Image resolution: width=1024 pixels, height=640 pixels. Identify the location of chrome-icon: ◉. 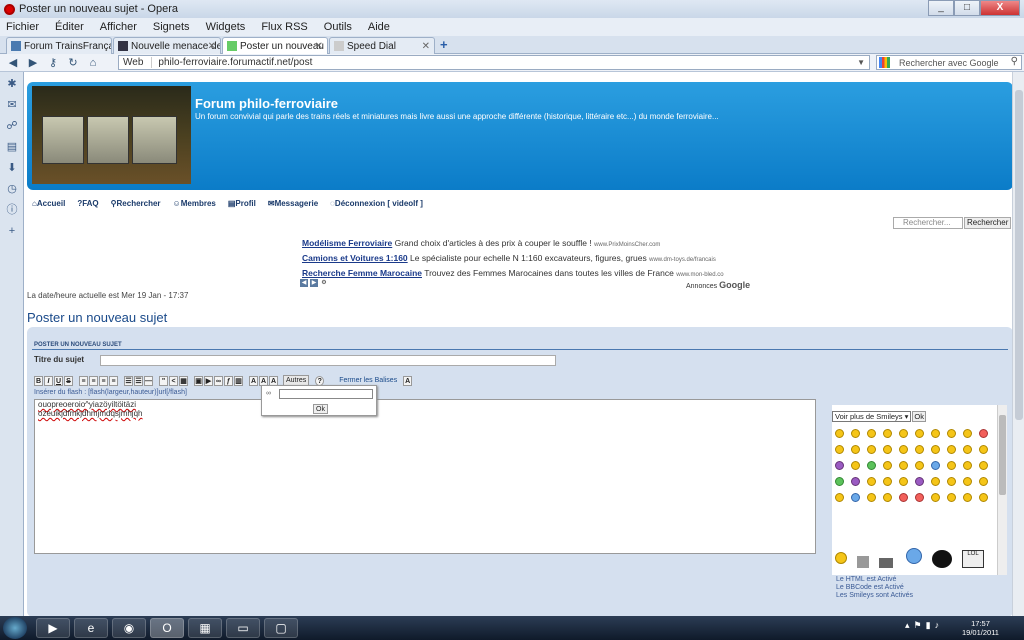
(129, 628).